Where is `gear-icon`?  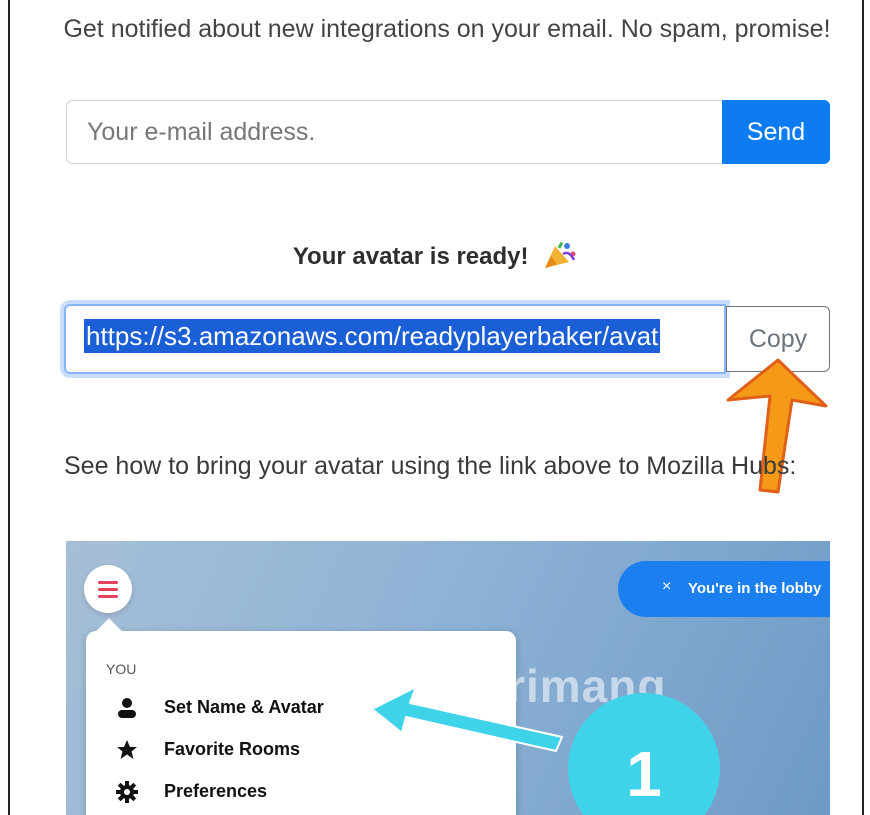 gear-icon is located at coordinates (127, 792).